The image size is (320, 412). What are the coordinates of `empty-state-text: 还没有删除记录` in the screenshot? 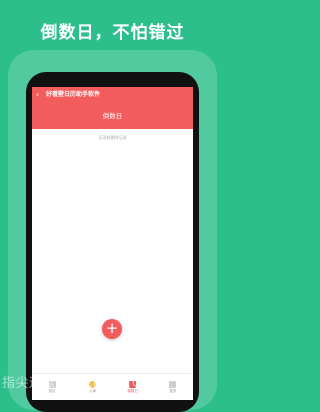 It's located at (112, 137).